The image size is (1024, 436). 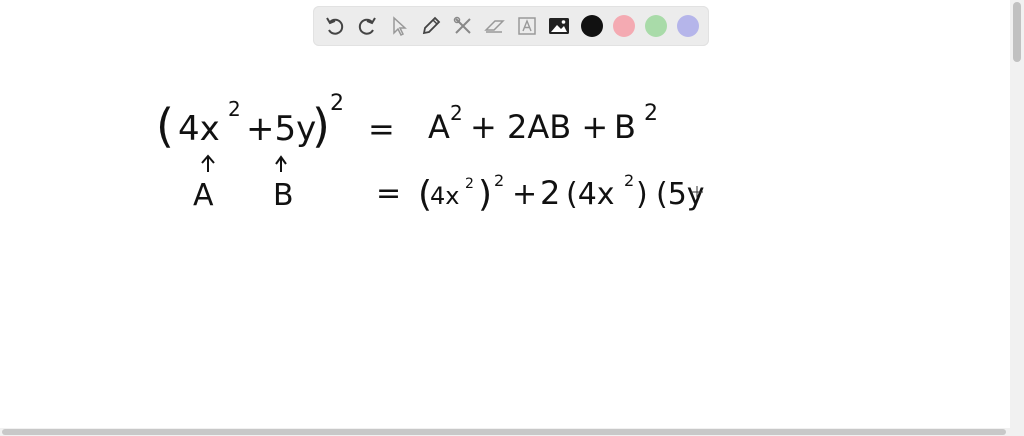 I want to click on line1-lhs-plus-term: +5y, so click(x=281, y=129).